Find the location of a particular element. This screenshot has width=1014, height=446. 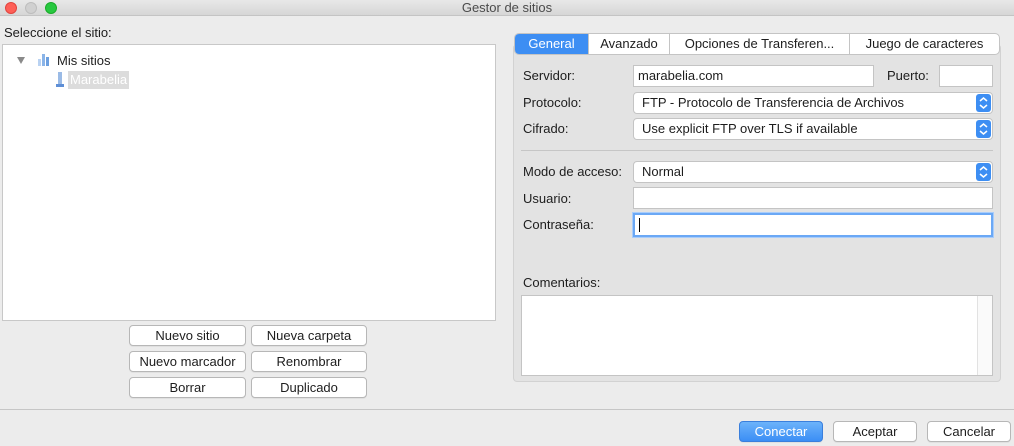

tab-general: General is located at coordinates (552, 44).